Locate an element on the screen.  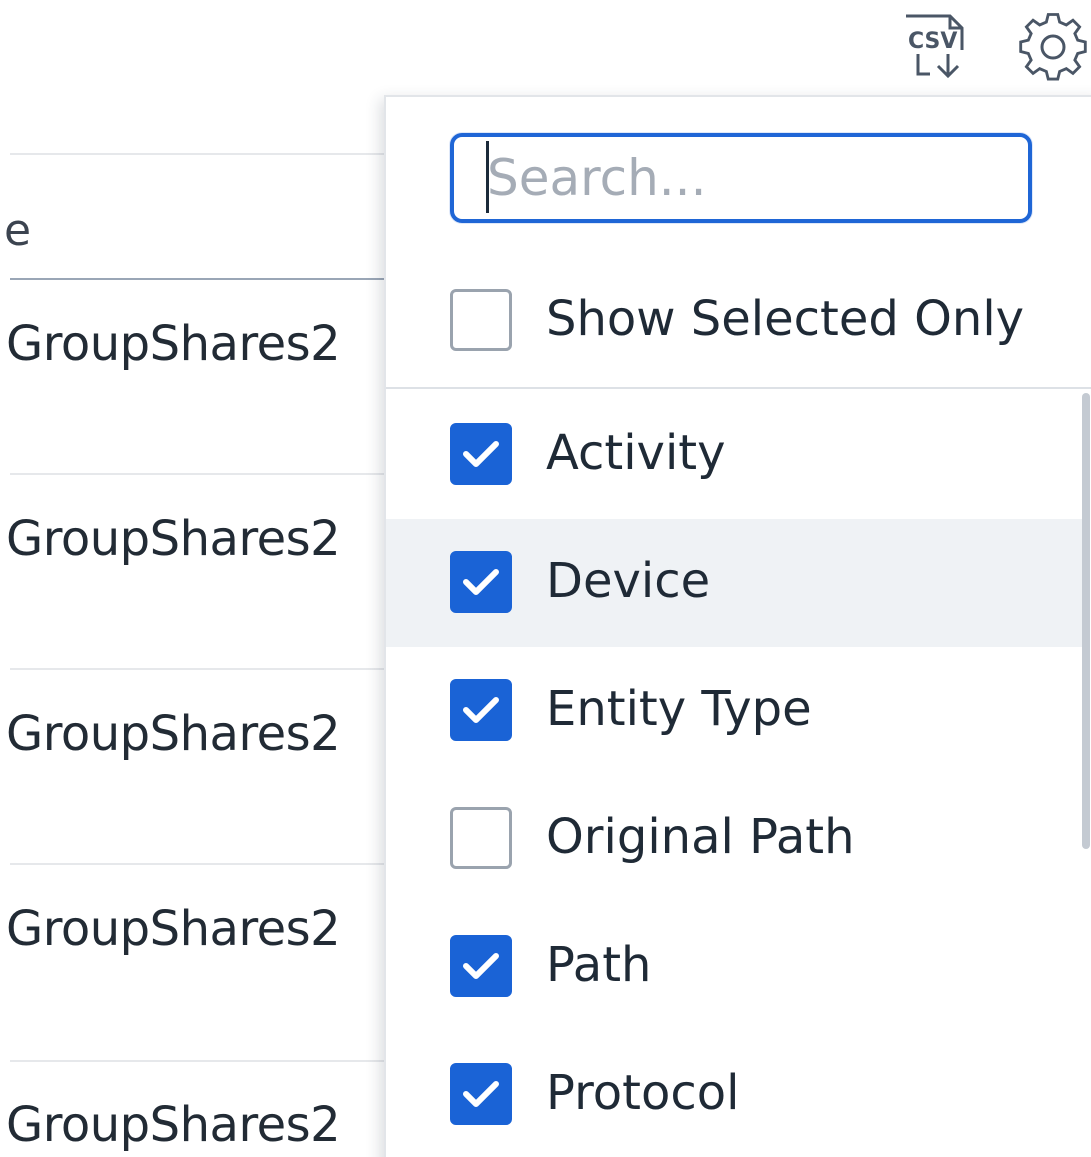
column-option-label: Original Path is located at coordinates (700, 837).